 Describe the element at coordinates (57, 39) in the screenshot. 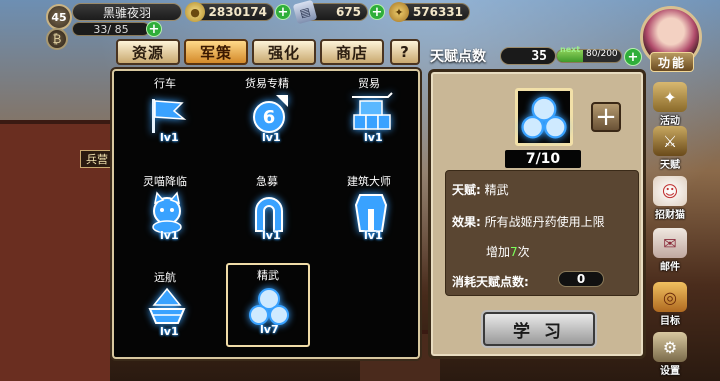

I see `bitcoin-icon: ₿` at that location.